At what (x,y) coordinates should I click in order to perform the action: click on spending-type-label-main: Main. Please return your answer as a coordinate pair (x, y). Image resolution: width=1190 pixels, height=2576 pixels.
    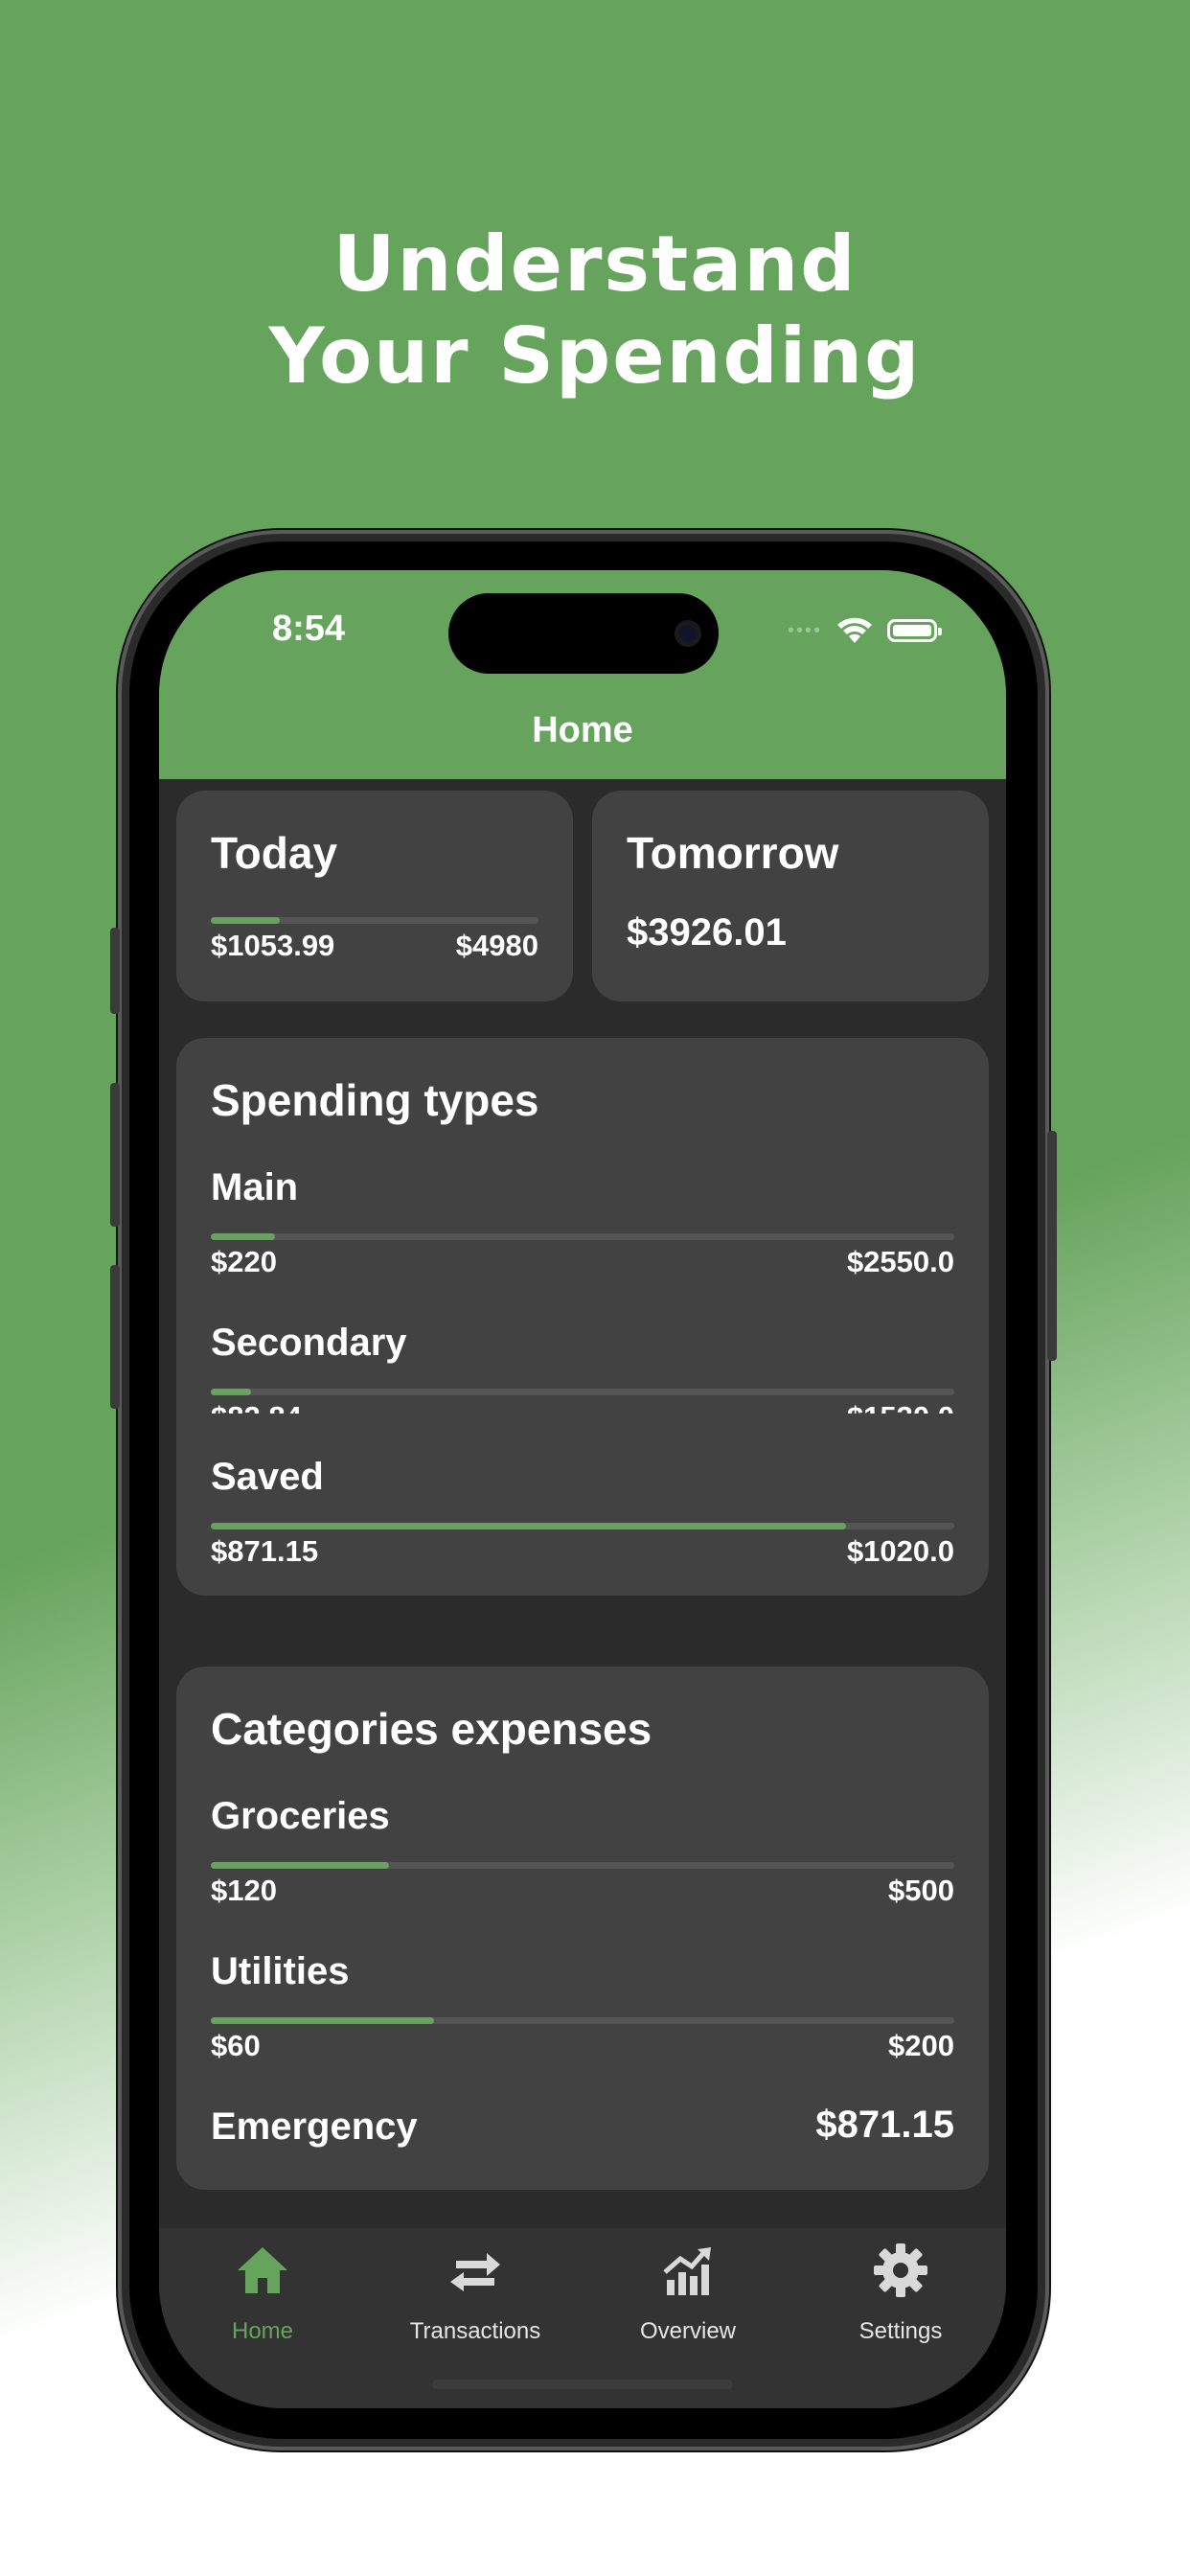
    Looking at the image, I should click on (255, 1187).